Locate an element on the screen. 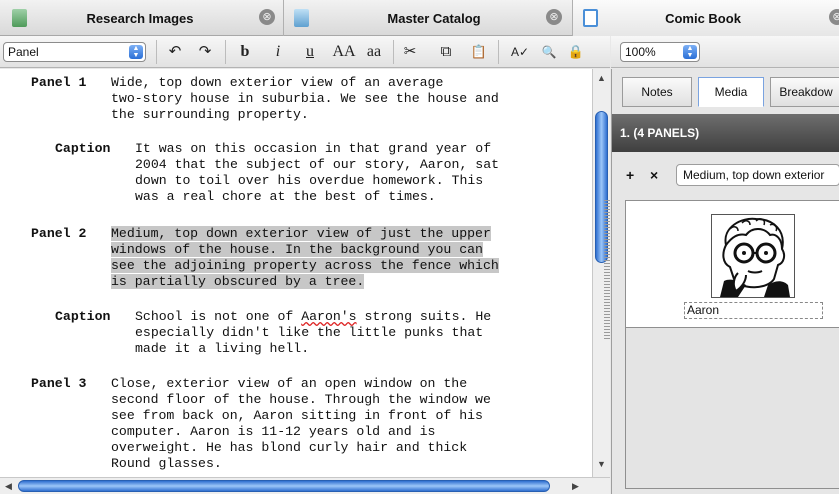 This screenshot has height=494, width=839. zoom-value: 100% is located at coordinates (640, 52).